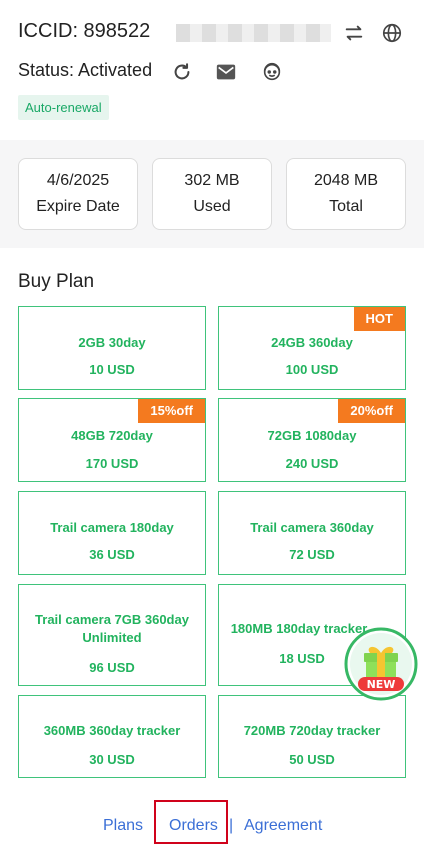  What do you see at coordinates (312, 463) in the screenshot?
I see `plan-price: 240 USD` at bounding box center [312, 463].